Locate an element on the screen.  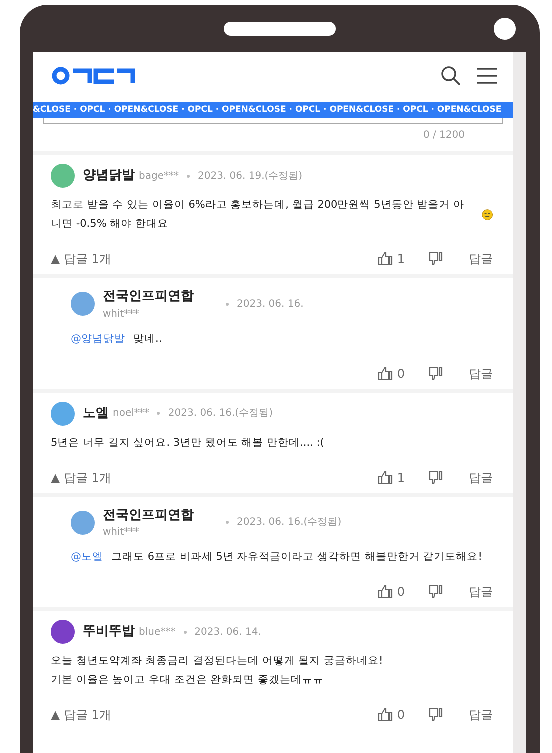
comment-text: 맞네.. is located at coordinates (148, 339).